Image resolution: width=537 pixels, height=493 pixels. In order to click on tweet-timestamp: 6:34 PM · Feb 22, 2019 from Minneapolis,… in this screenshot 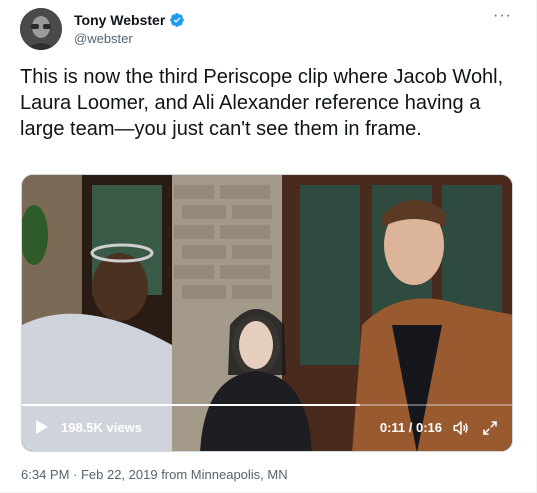, I will do `click(154, 474)`.